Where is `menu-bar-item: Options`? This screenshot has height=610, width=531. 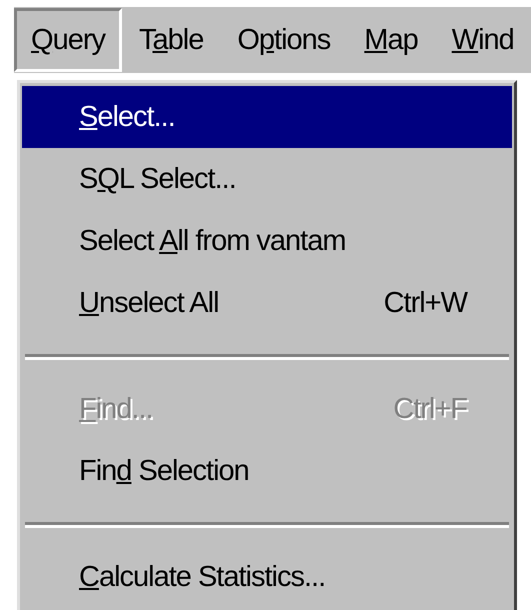 menu-bar-item: Options is located at coordinates (284, 40).